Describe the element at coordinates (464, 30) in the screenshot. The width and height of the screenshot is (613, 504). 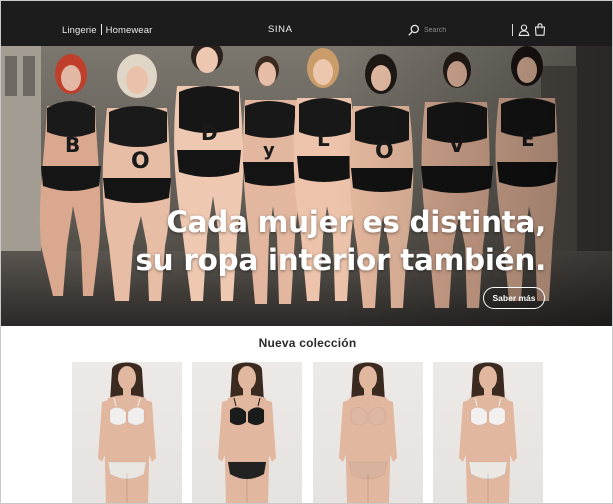
I see `search-input` at that location.